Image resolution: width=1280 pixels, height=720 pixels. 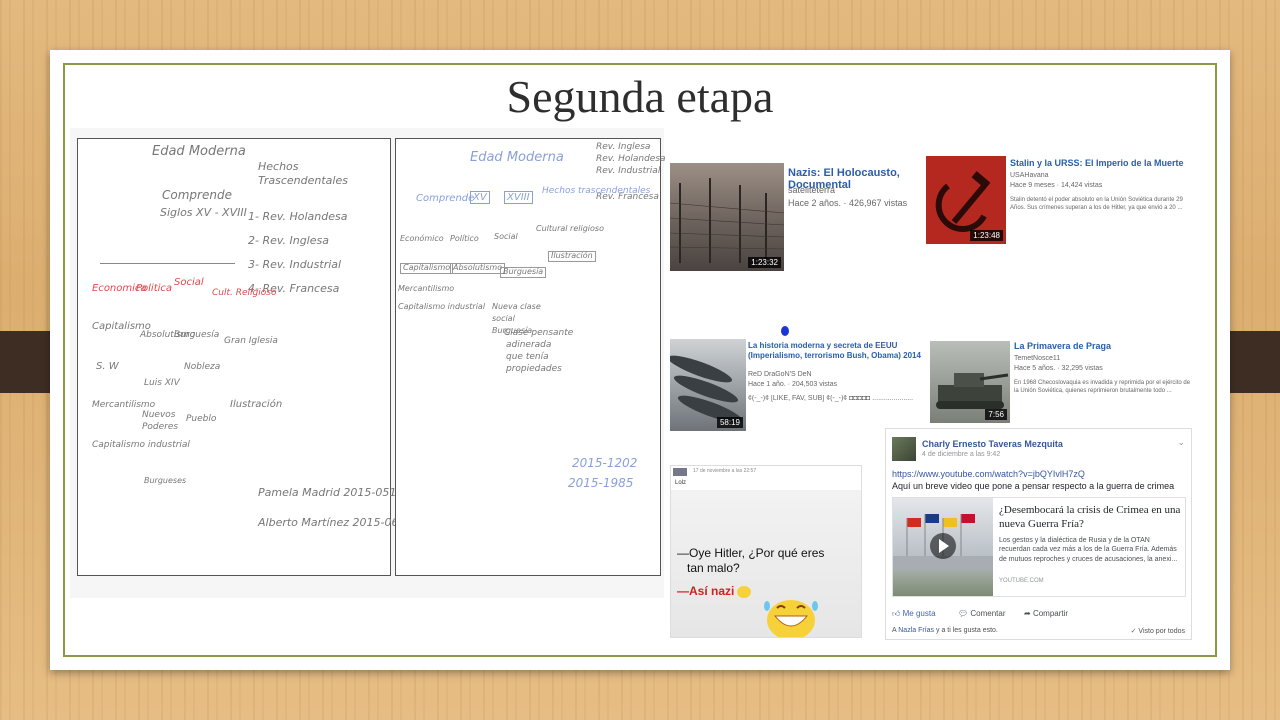 What do you see at coordinates (199, 151) in the screenshot?
I see `hw-text: Edad Moderna` at bounding box center [199, 151].